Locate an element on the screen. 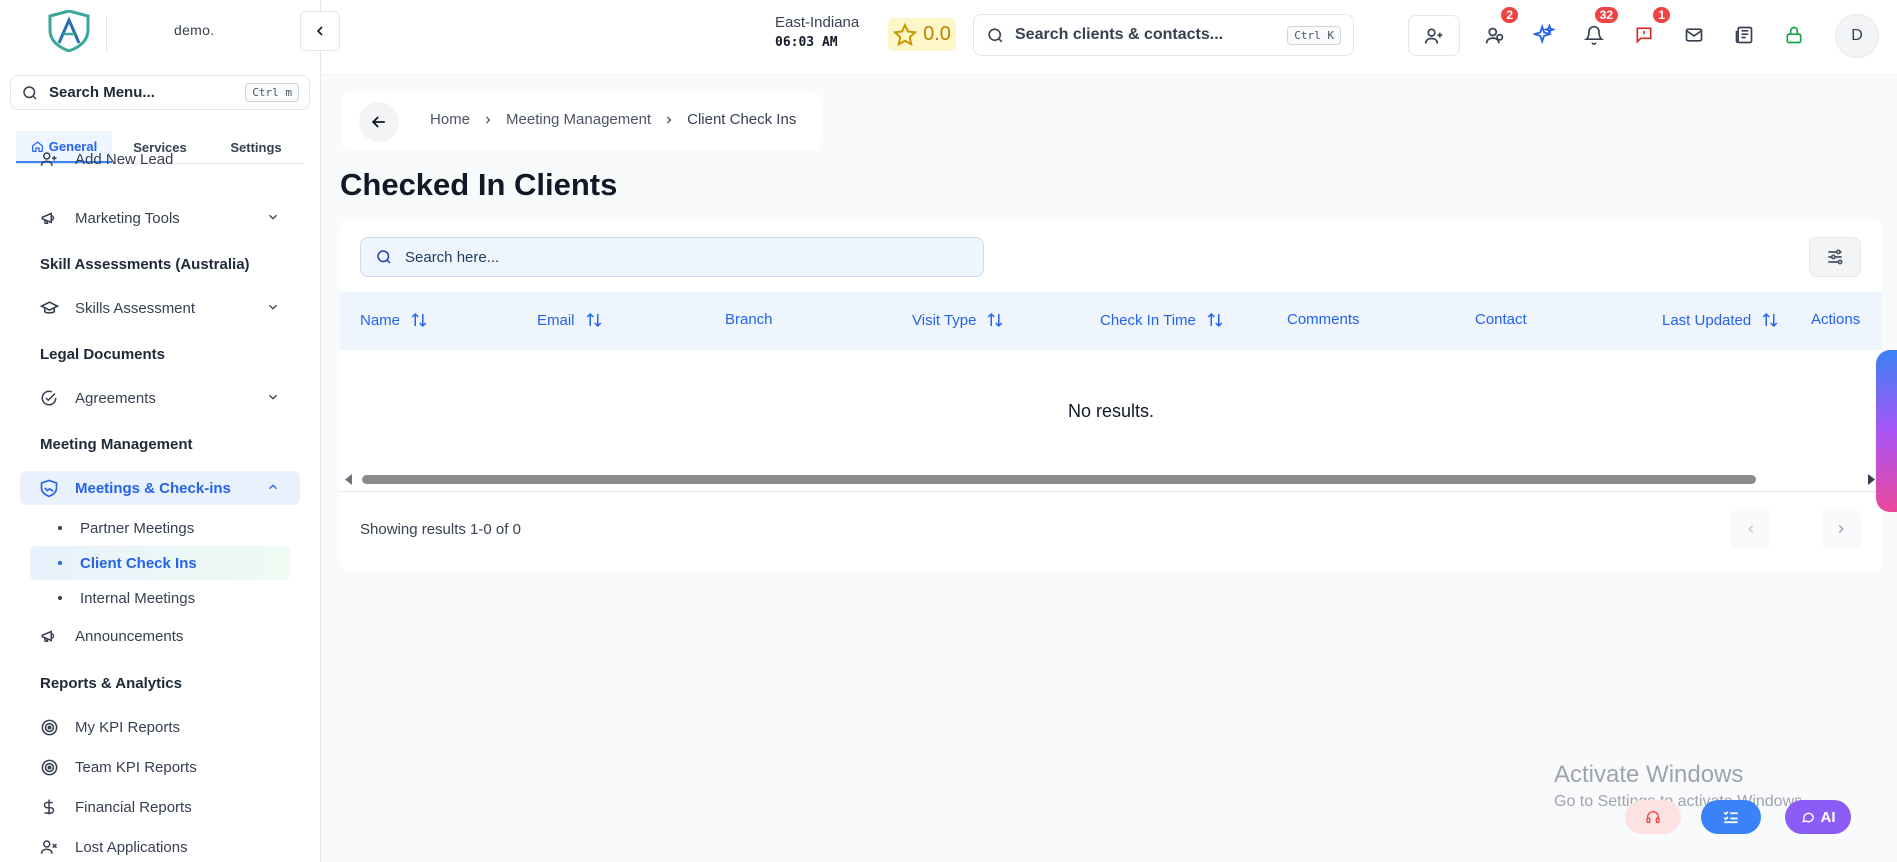 The image size is (1897, 862). column-header-check-in-time: Check In Time is located at coordinates (1162, 320).